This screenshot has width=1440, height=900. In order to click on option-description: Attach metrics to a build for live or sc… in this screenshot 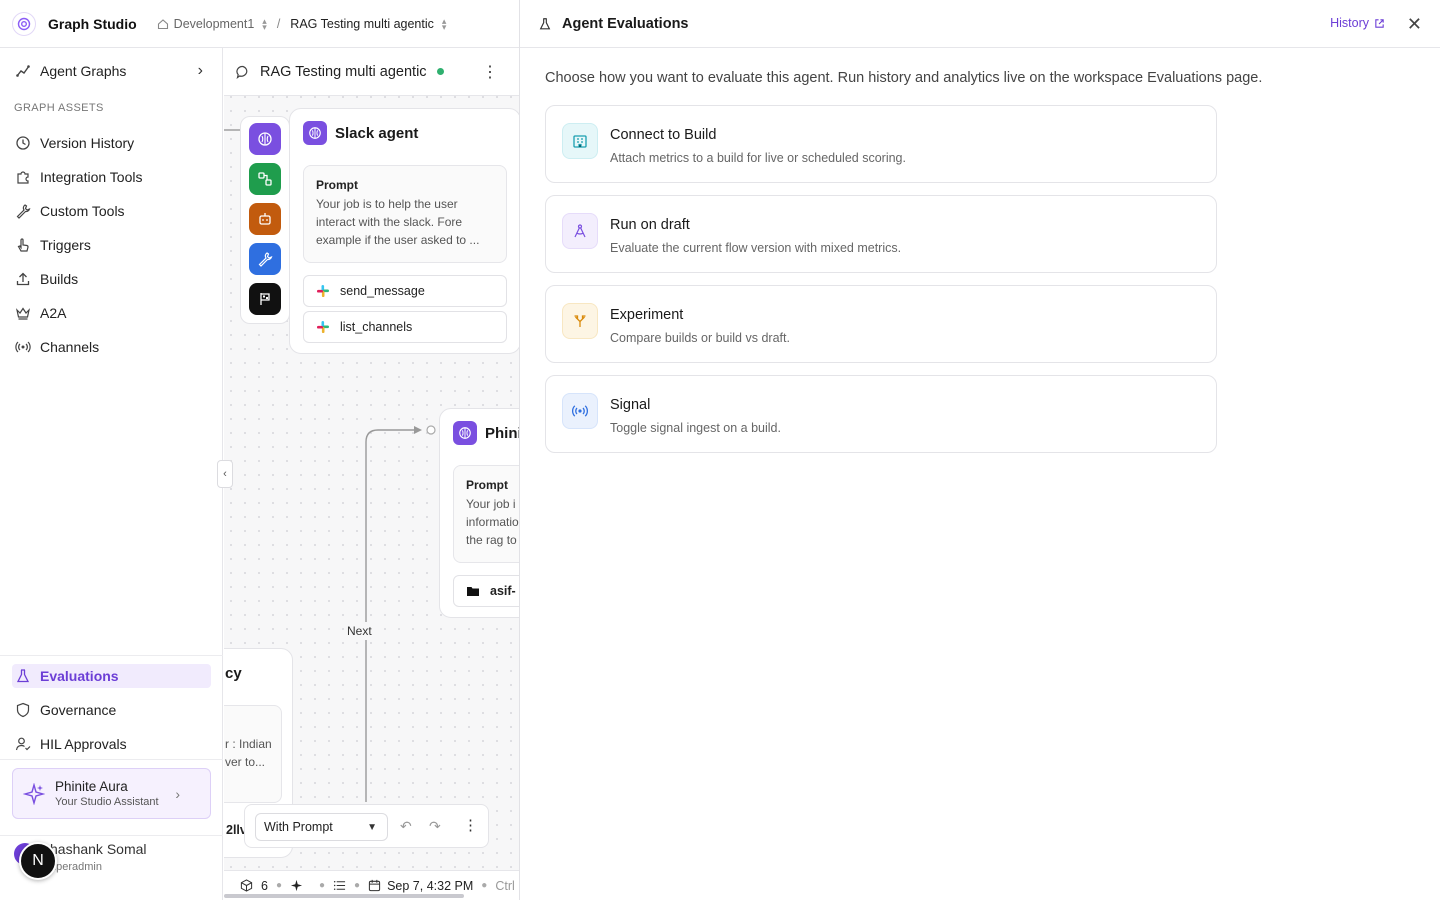, I will do `click(758, 158)`.